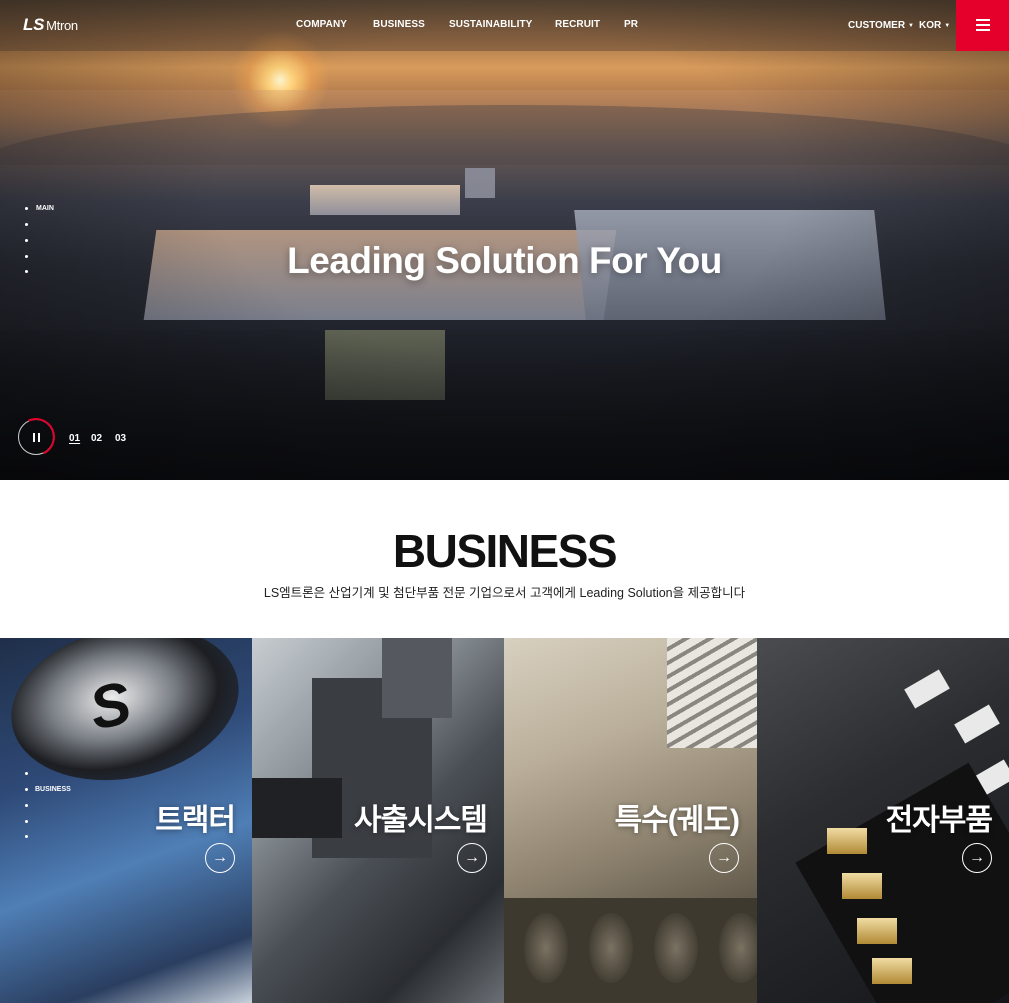 The height and width of the screenshot is (1003, 1009). Describe the element at coordinates (45, 208) in the screenshot. I see `side-nav-label: MAIN` at that location.